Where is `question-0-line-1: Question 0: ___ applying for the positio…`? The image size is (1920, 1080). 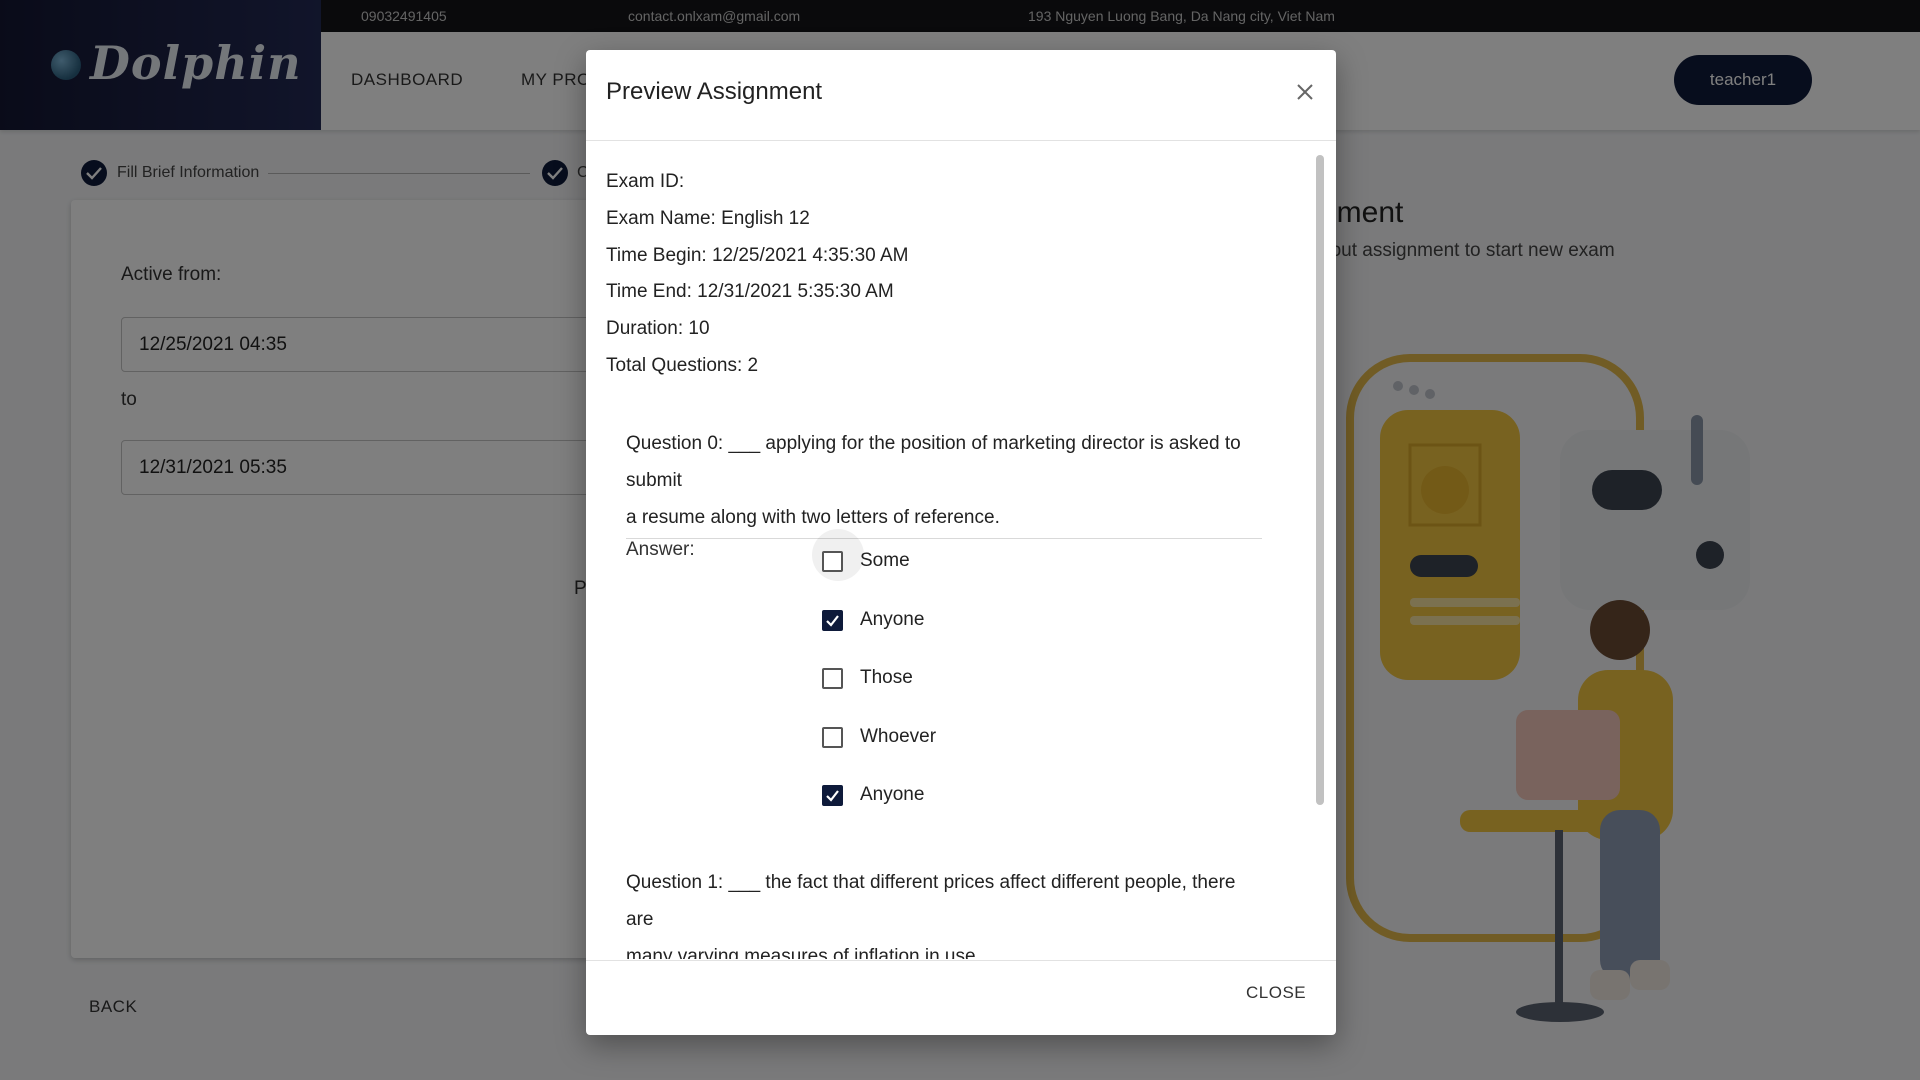 question-0-line-1: Question 0: ___ applying for the positio… is located at coordinates (933, 462).